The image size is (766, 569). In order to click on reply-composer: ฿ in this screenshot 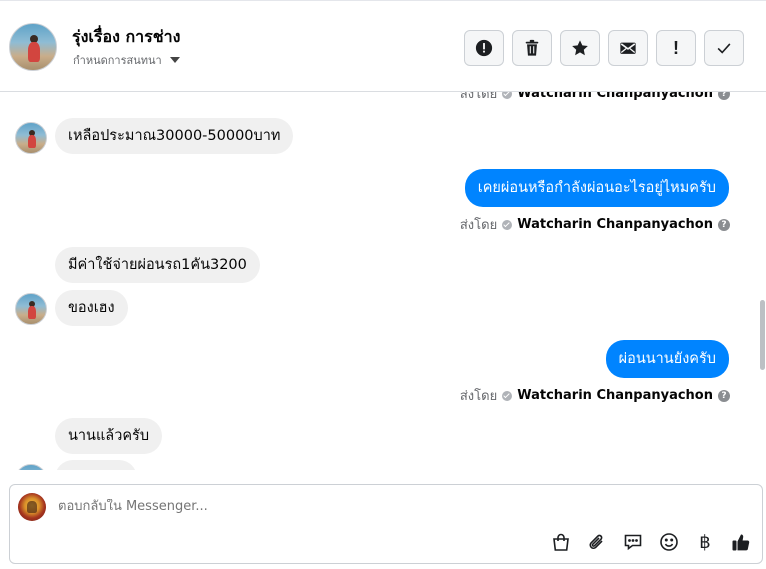, I will do `click(386, 524)`.